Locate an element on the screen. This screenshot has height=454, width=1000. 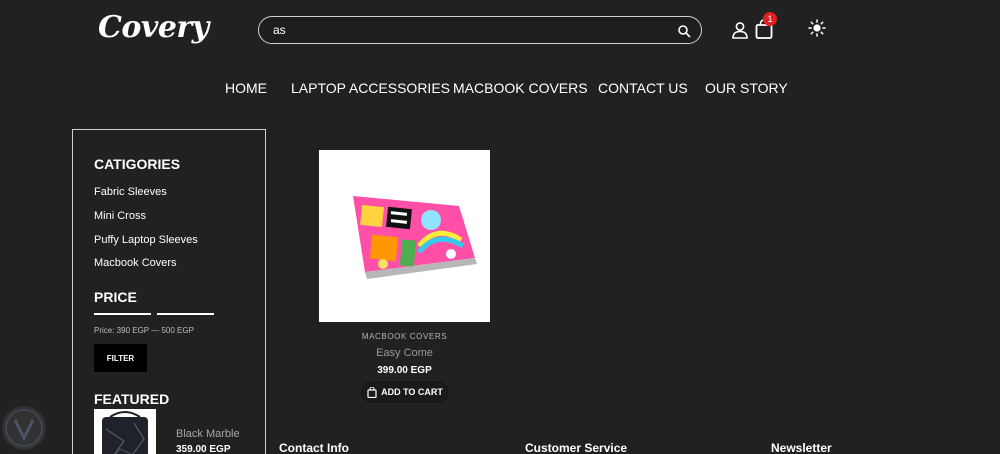
bag-icon is located at coordinates (372, 392).